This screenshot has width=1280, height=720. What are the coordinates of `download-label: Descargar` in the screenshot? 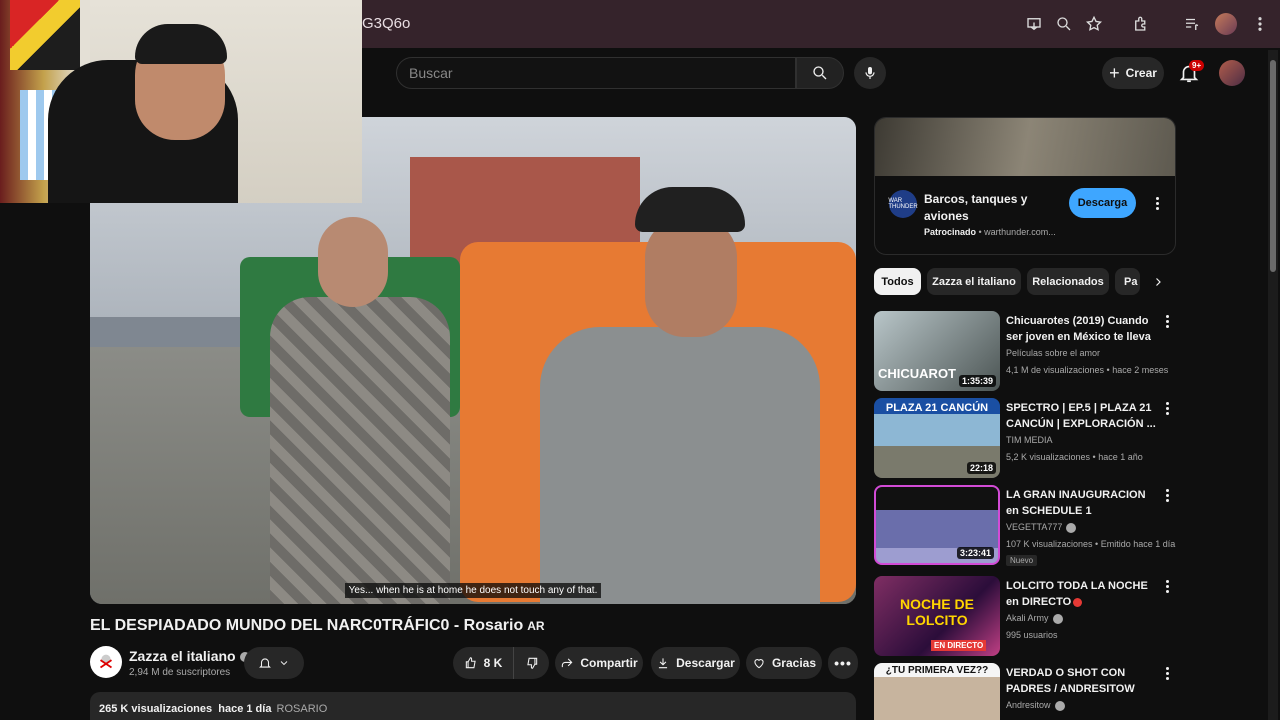 It's located at (705, 663).